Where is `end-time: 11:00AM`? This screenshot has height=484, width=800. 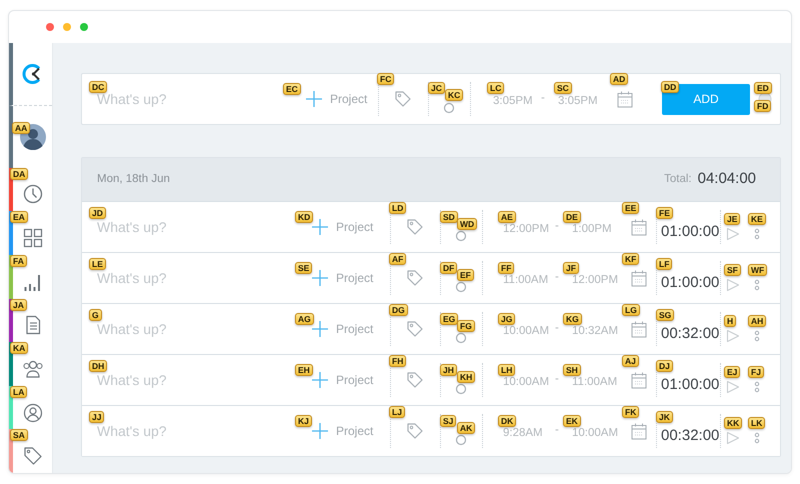
end-time: 11:00AM is located at coordinates (595, 382).